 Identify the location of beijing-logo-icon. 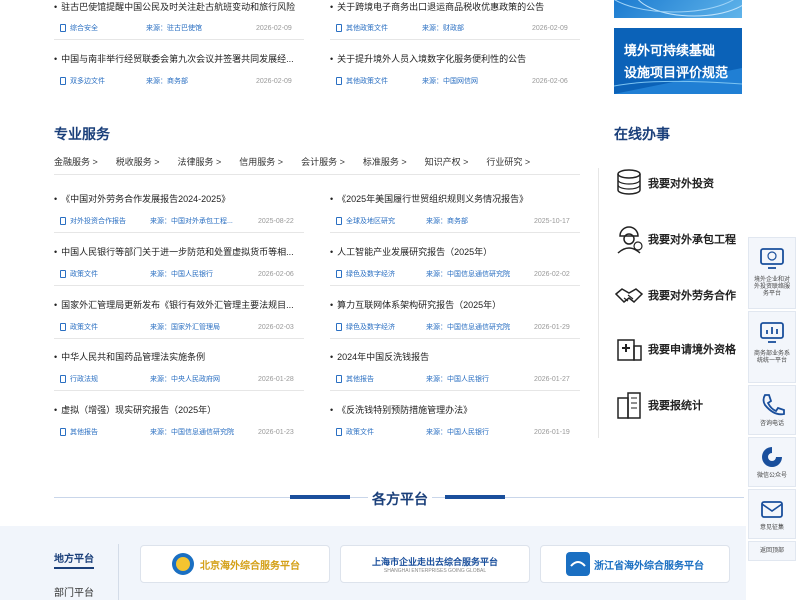
(183, 564).